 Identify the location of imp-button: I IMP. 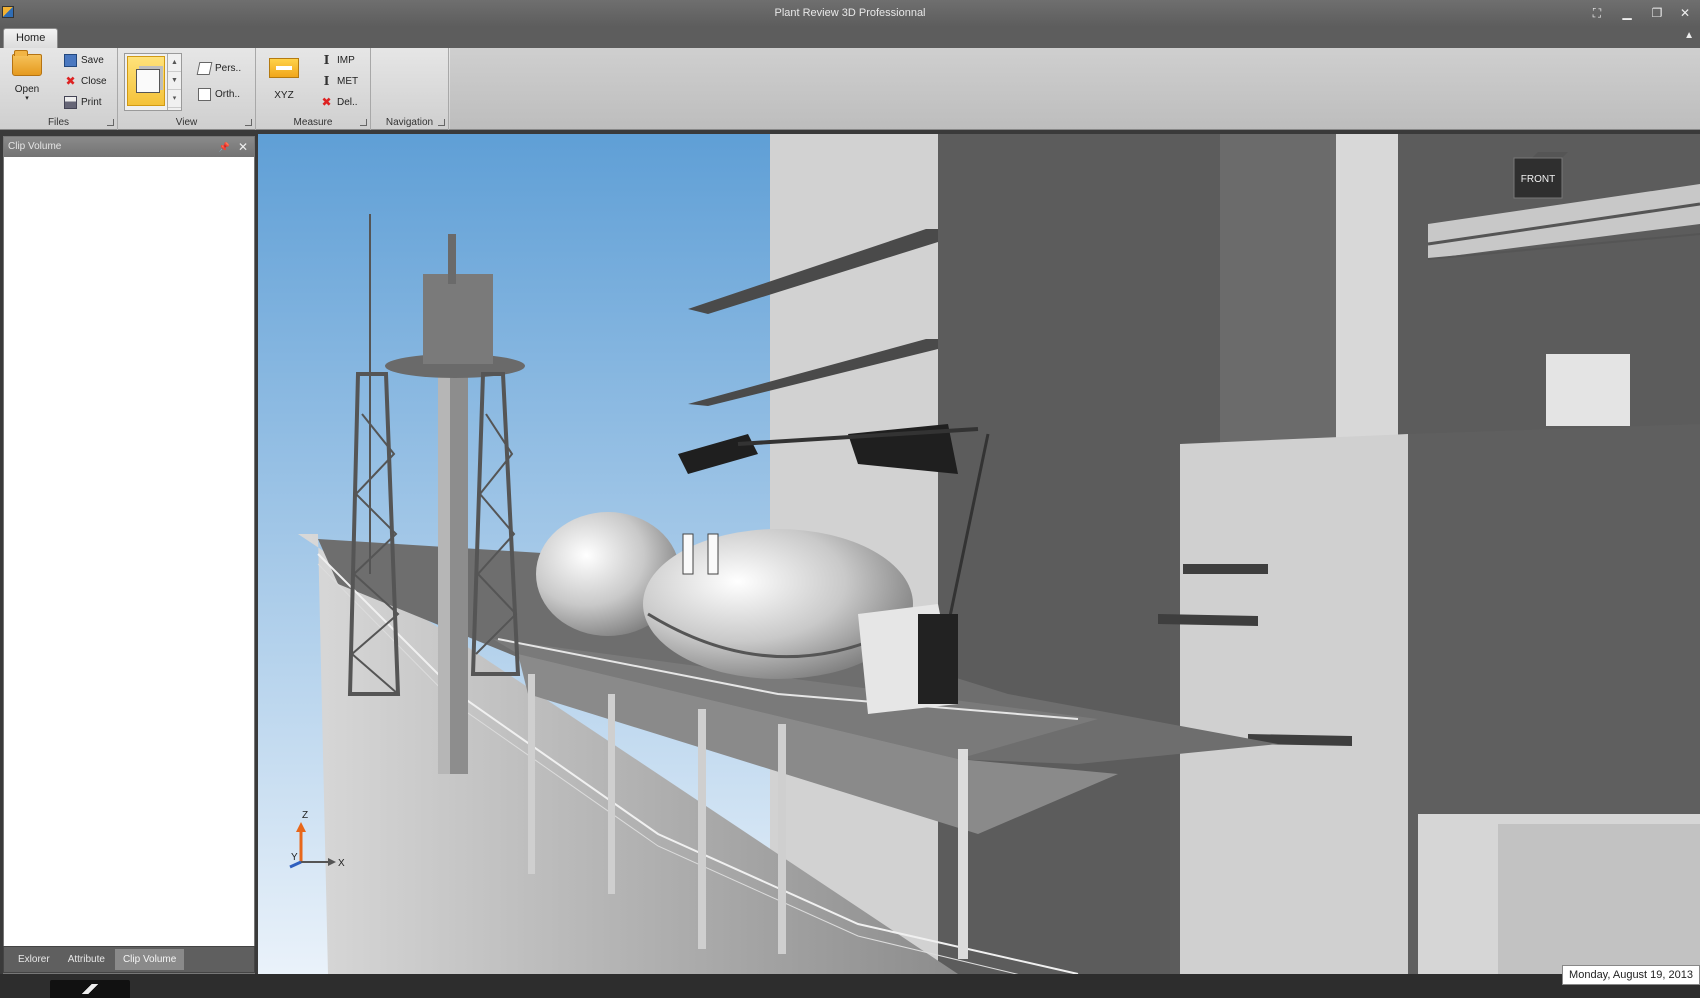
(337, 60).